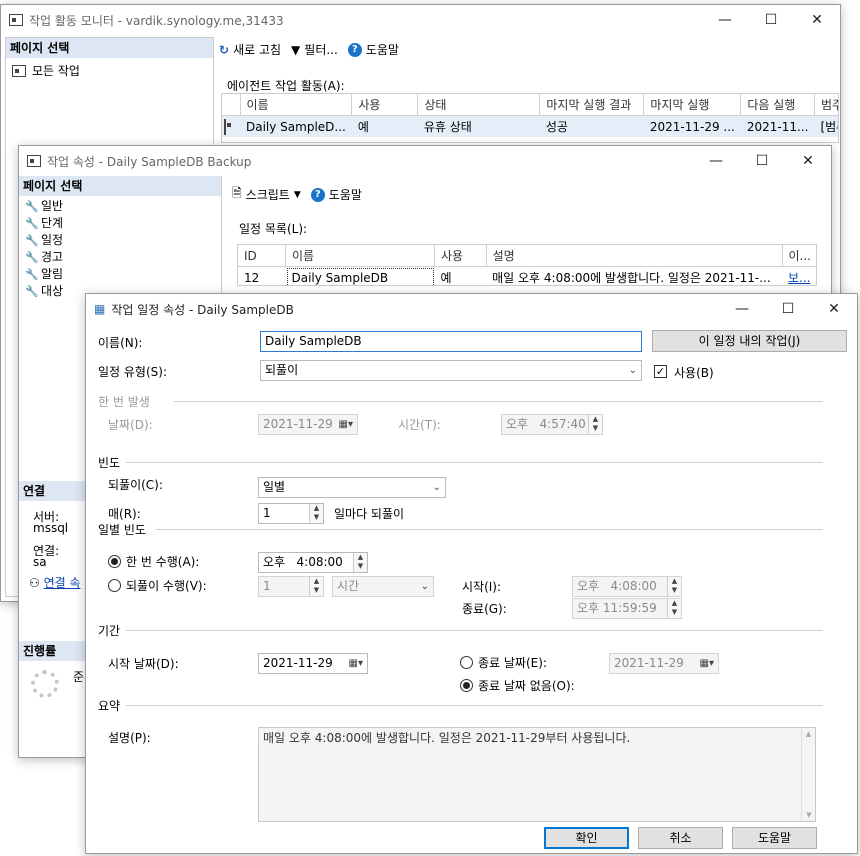 Image resolution: width=860 pixels, height=856 pixels. I want to click on page-label: 일반, so click(52, 206).